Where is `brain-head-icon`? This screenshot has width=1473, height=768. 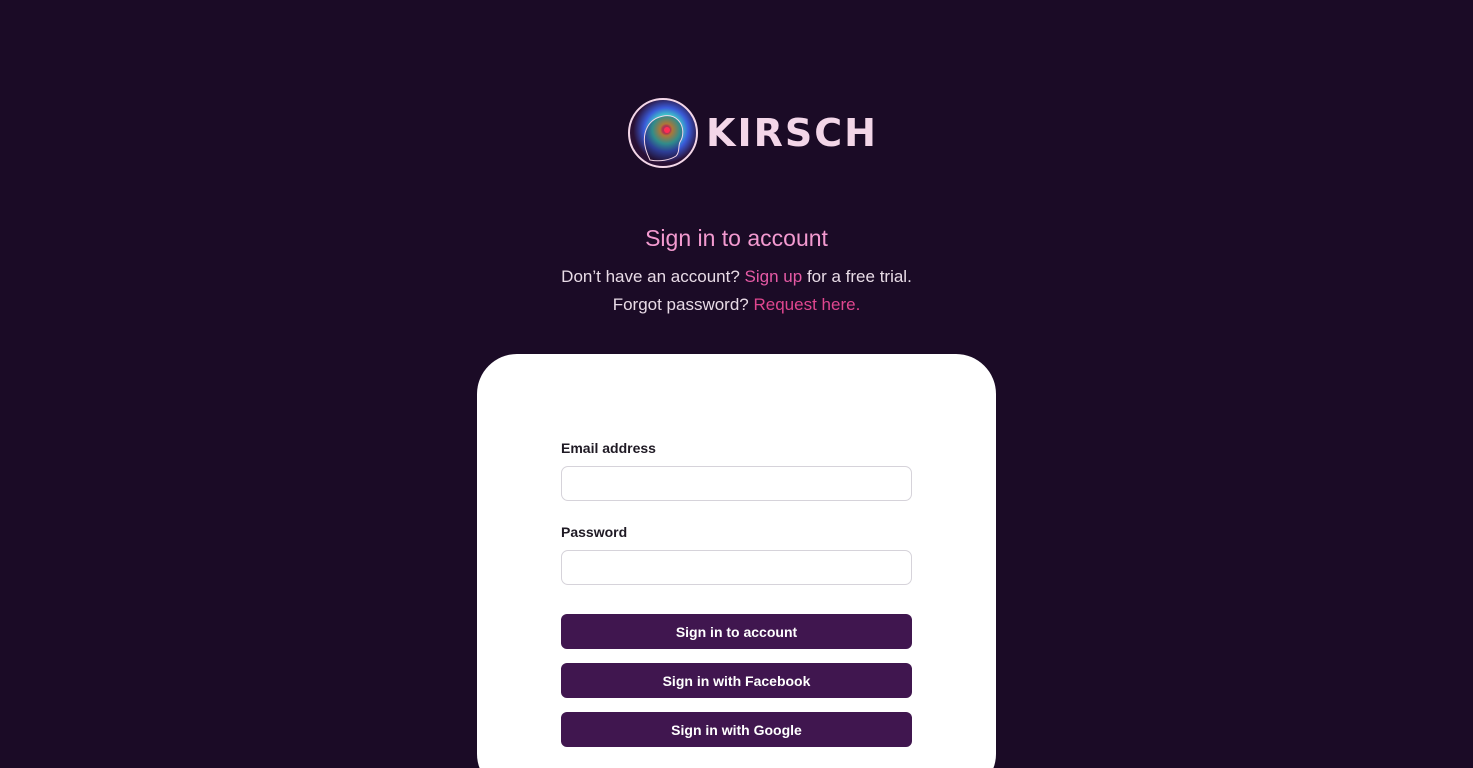
brain-head-icon is located at coordinates (663, 133).